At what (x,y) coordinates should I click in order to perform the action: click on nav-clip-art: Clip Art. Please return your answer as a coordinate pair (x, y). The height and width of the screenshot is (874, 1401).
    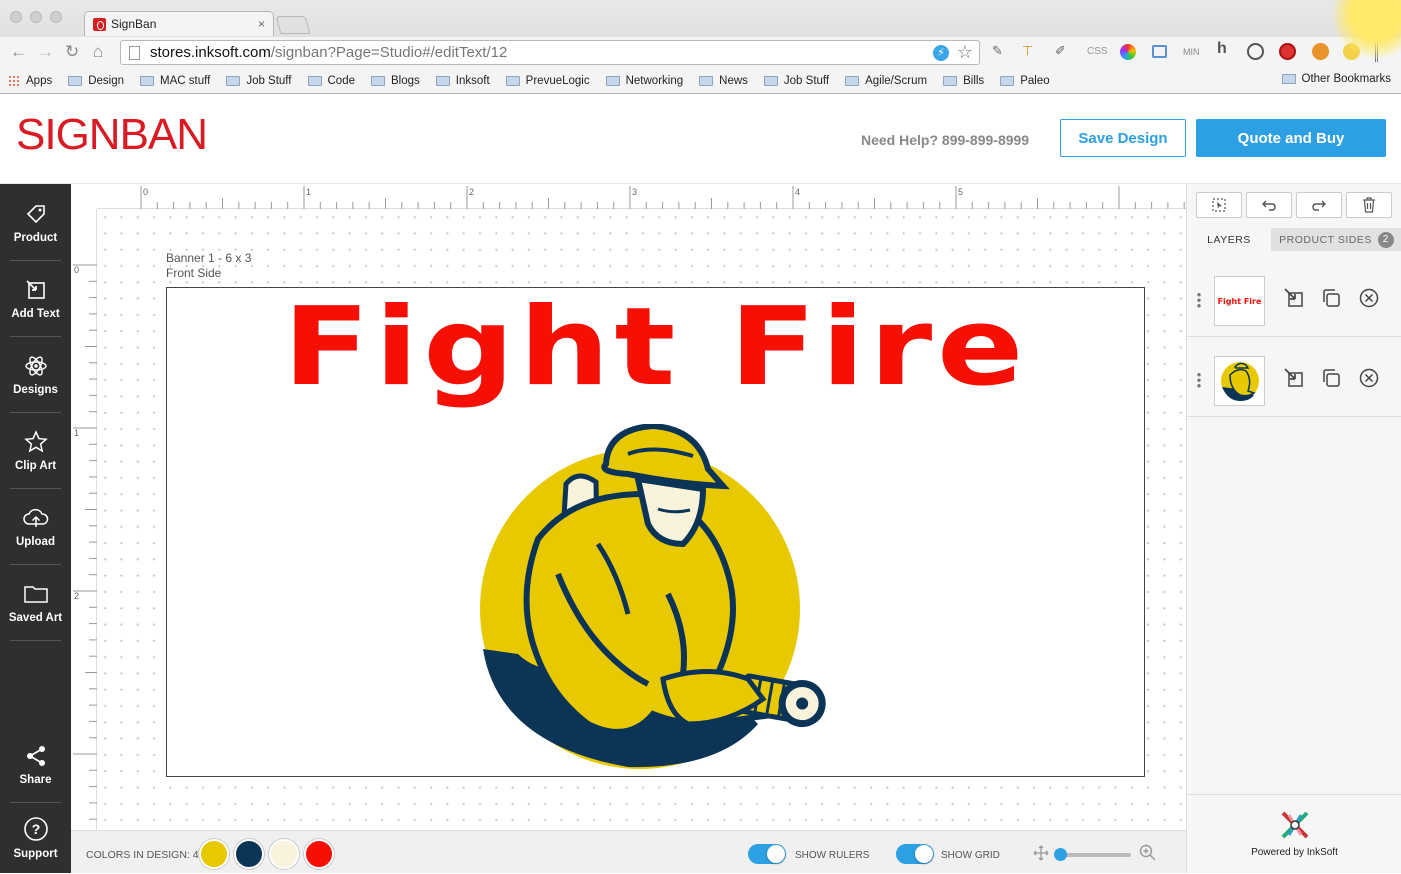
    Looking at the image, I should click on (35, 450).